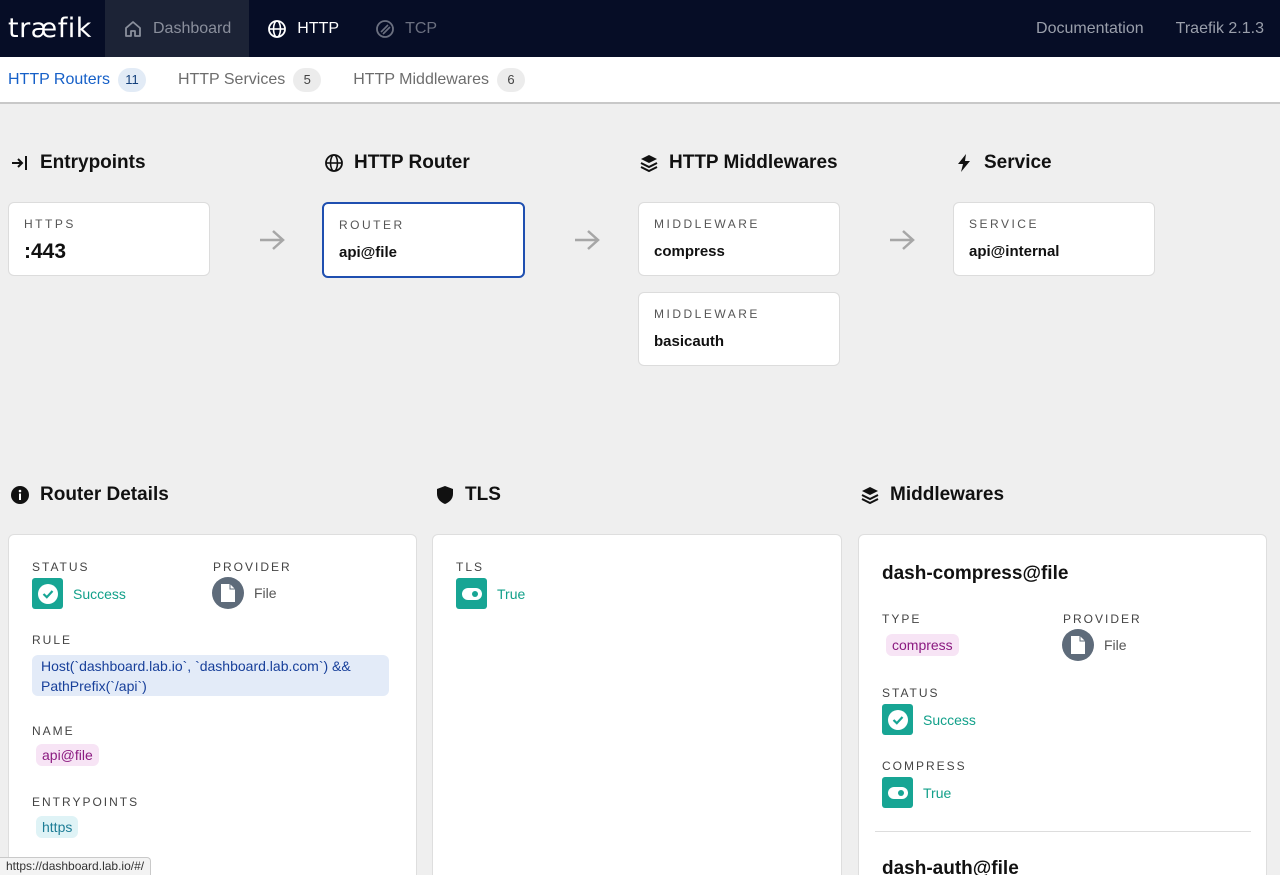 The image size is (1280, 875). Describe the element at coordinates (1004, 224) in the screenshot. I see `card-label: SERVICE` at that location.